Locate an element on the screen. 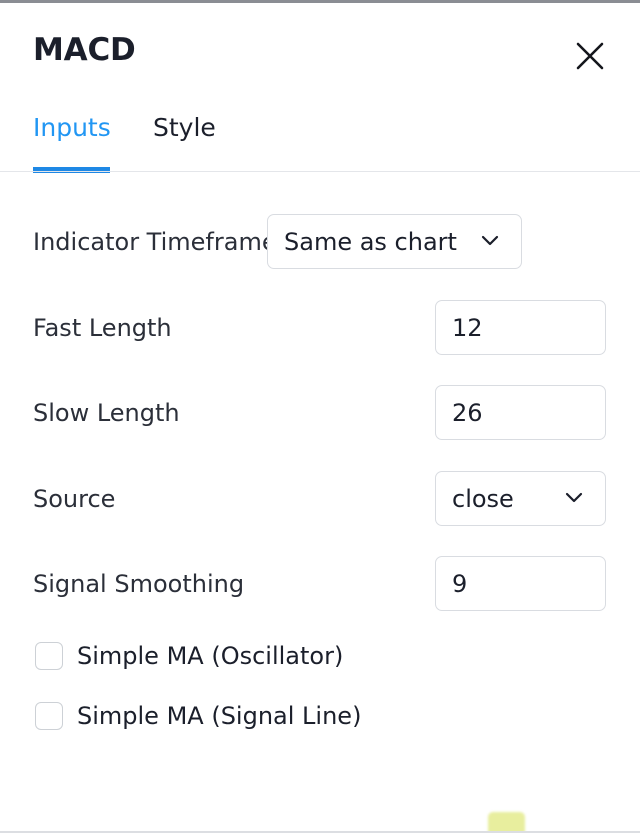  dialog-header: MACD is located at coordinates (320, 58).